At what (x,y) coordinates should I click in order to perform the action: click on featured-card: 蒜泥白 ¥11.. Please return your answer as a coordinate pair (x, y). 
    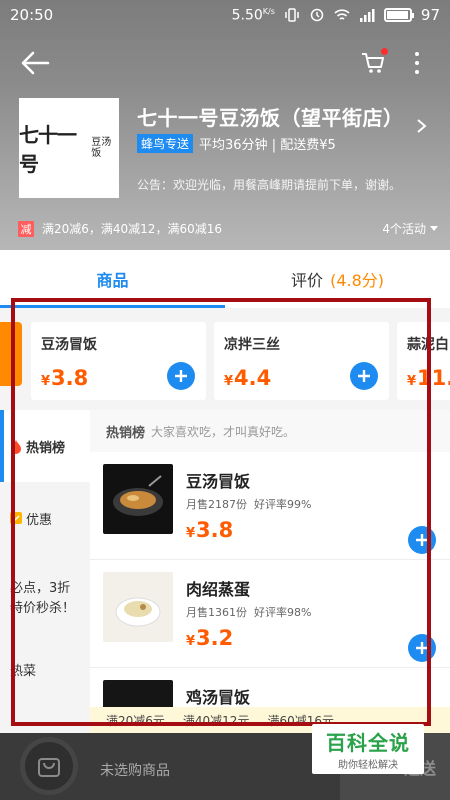
    Looking at the image, I should click on (423, 361).